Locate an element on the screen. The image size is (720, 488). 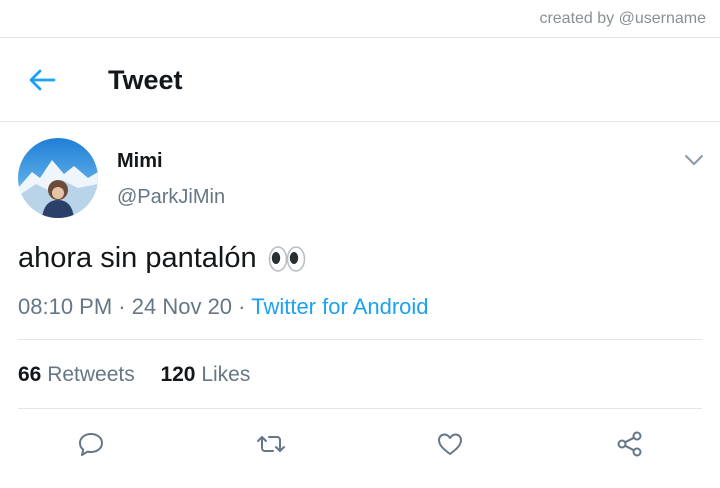
like-icon is located at coordinates (450, 444).